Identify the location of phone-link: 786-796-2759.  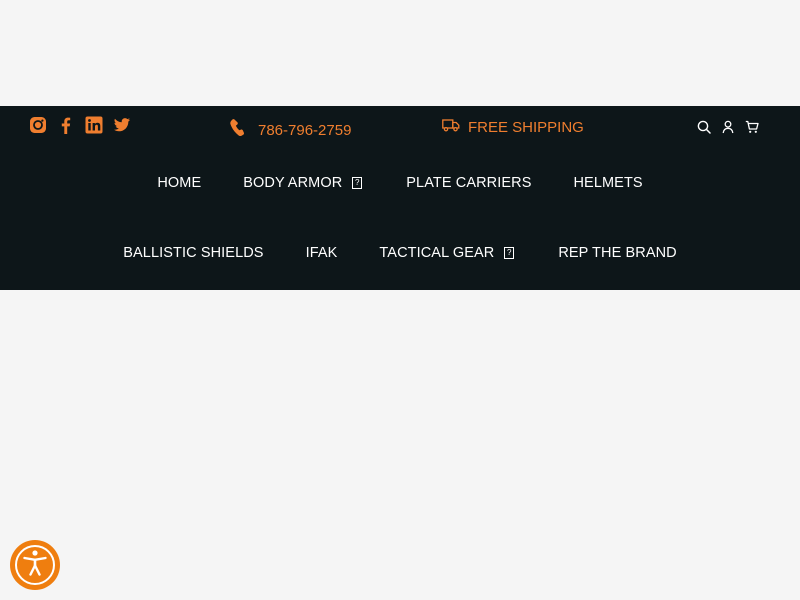
(290, 130).